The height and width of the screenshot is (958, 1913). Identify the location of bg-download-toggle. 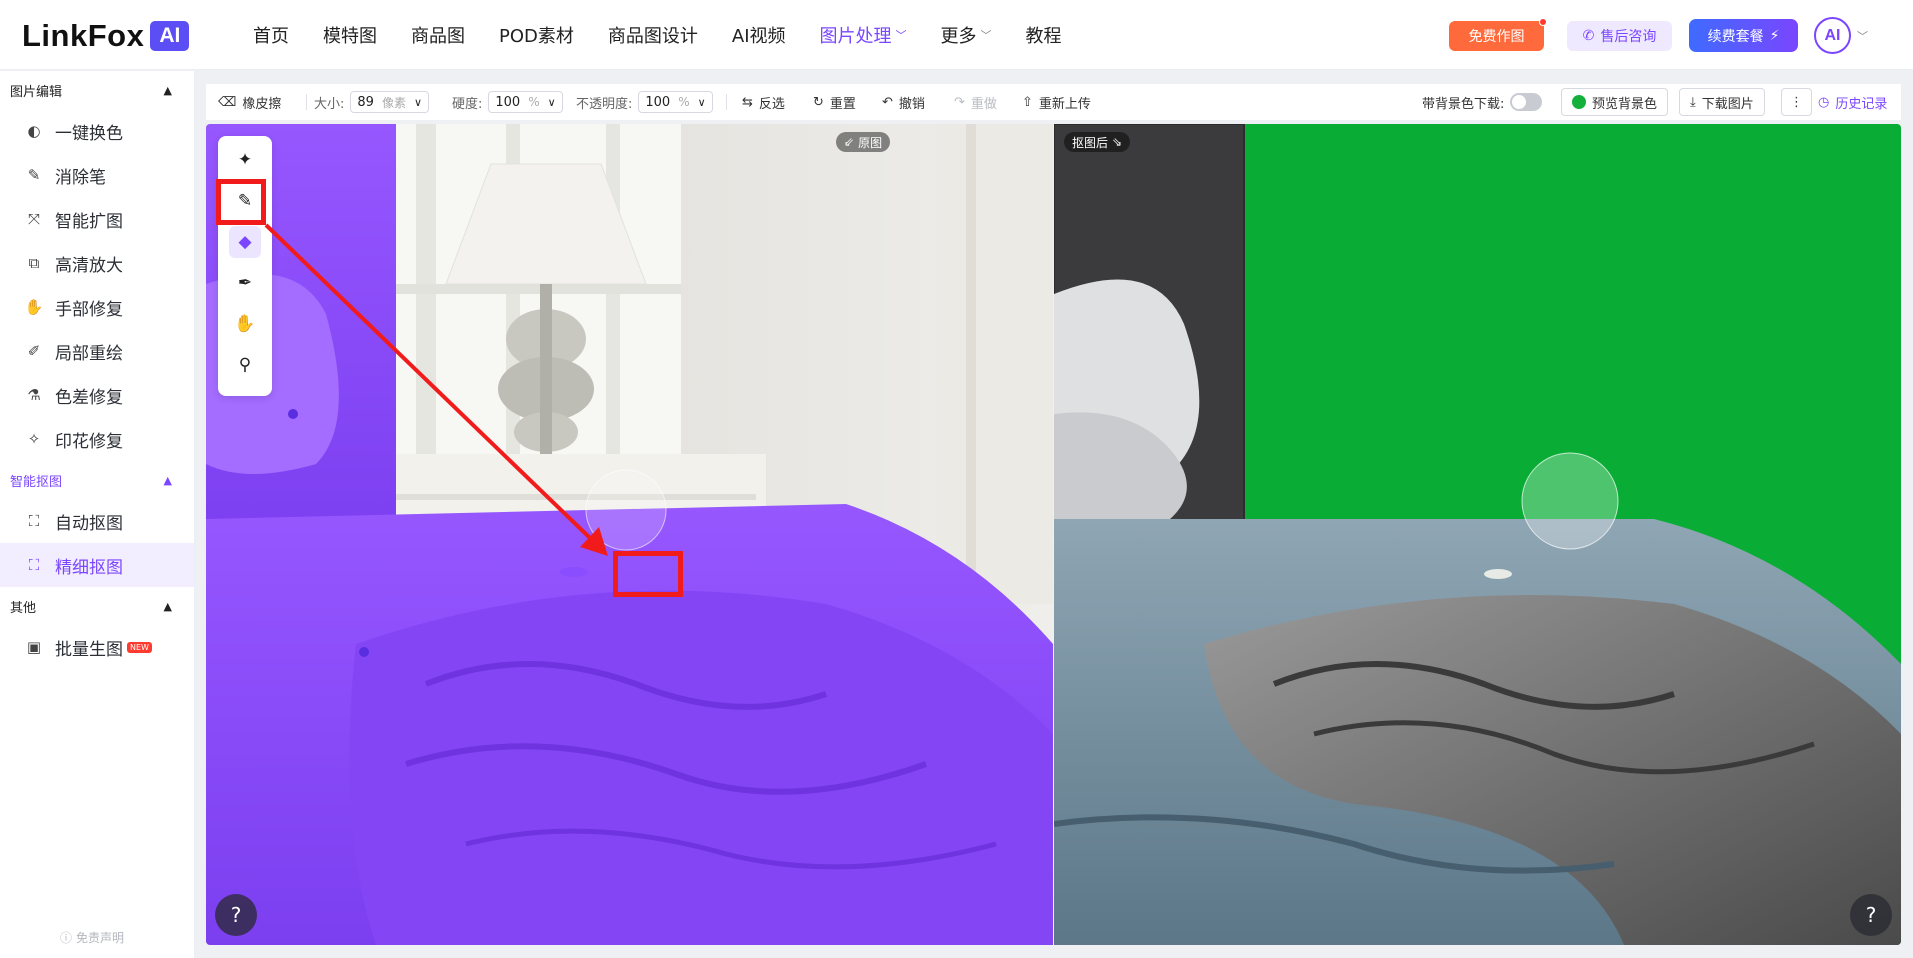
(1526, 102).